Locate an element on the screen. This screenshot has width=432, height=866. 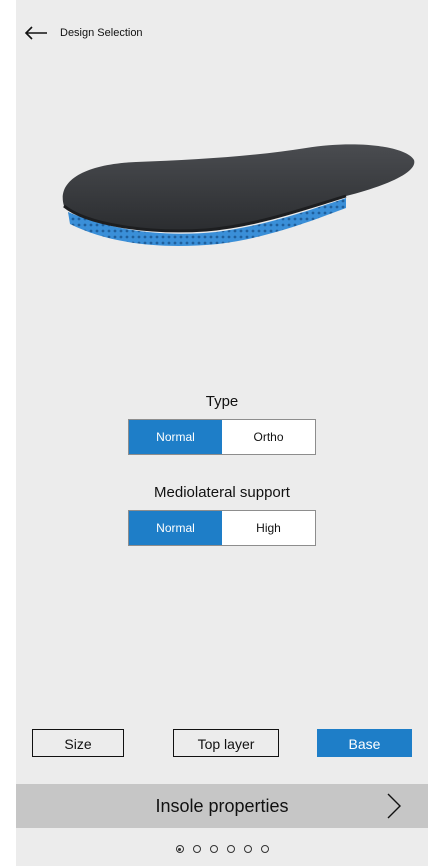
back-arrow-icon is located at coordinates (35, 33).